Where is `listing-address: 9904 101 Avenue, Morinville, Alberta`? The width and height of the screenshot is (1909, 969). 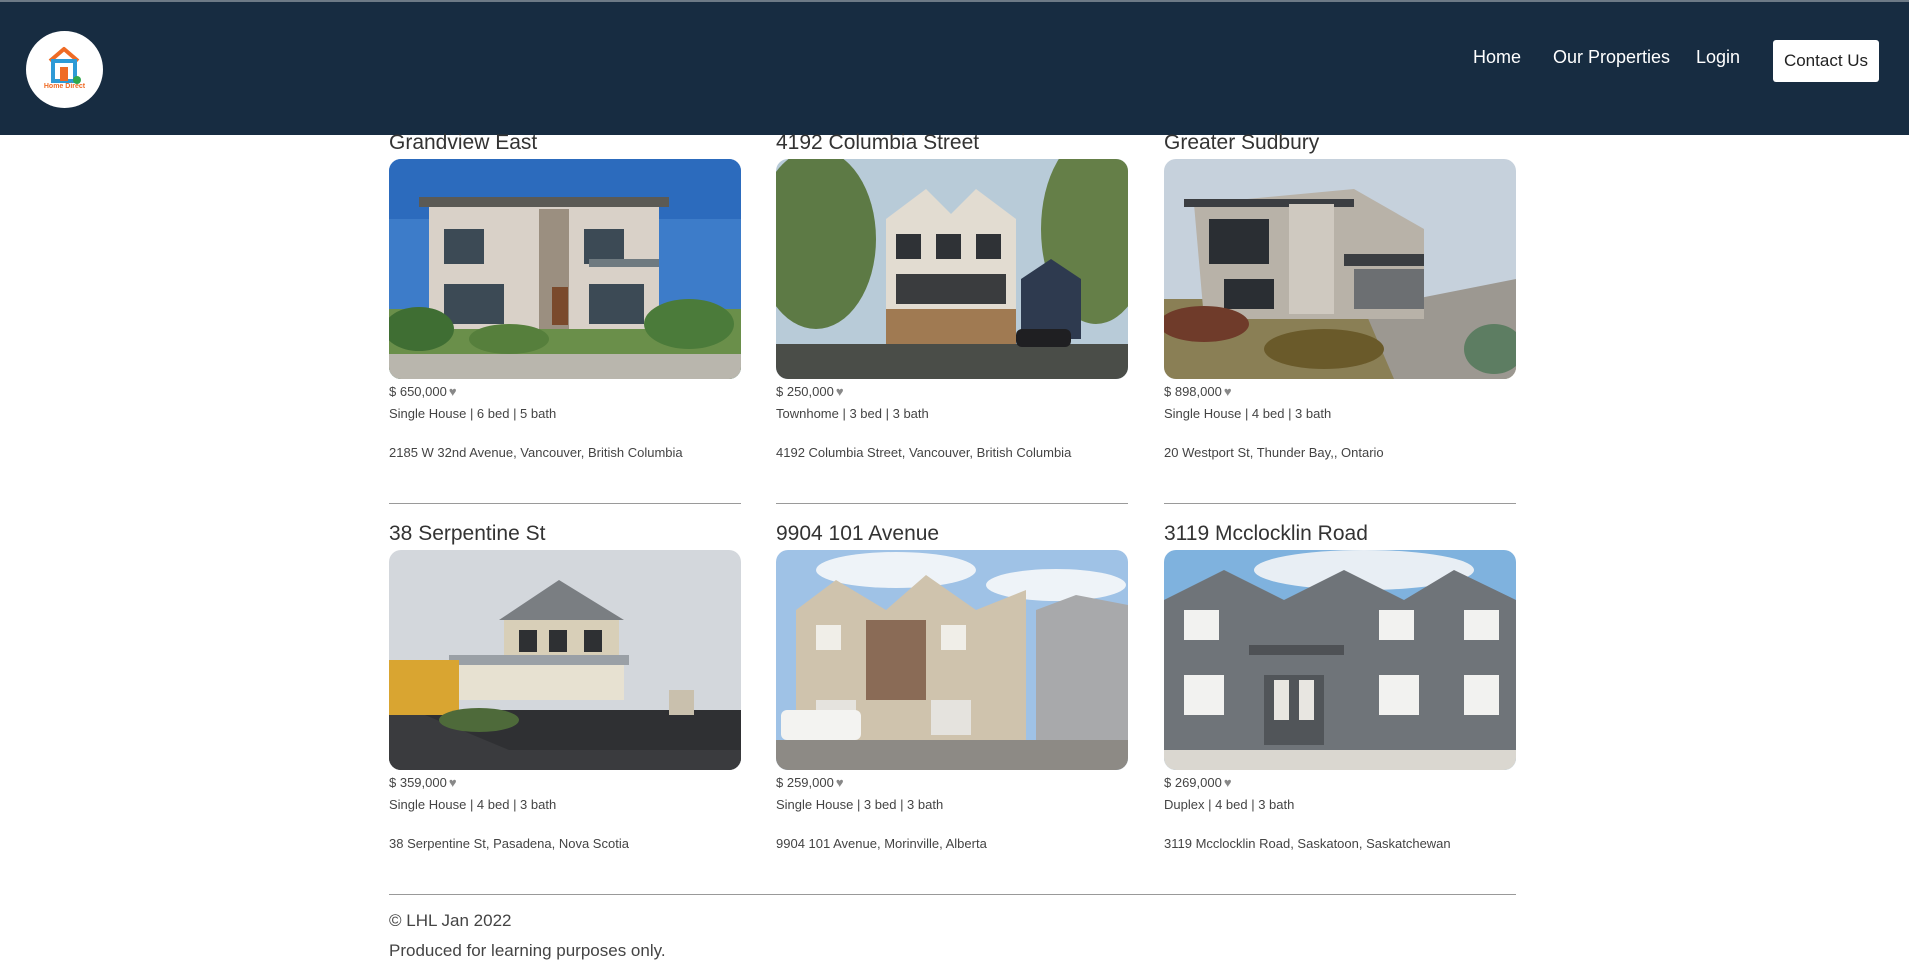
listing-address: 9904 101 Avenue, Morinville, Alberta is located at coordinates (881, 843).